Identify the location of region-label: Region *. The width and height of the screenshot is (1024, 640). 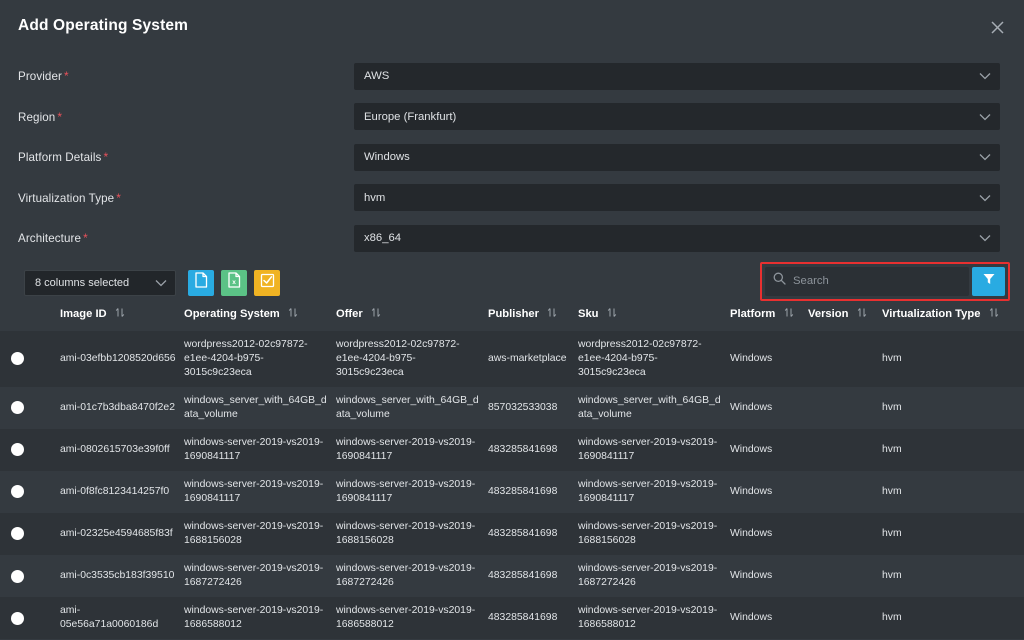
(186, 117).